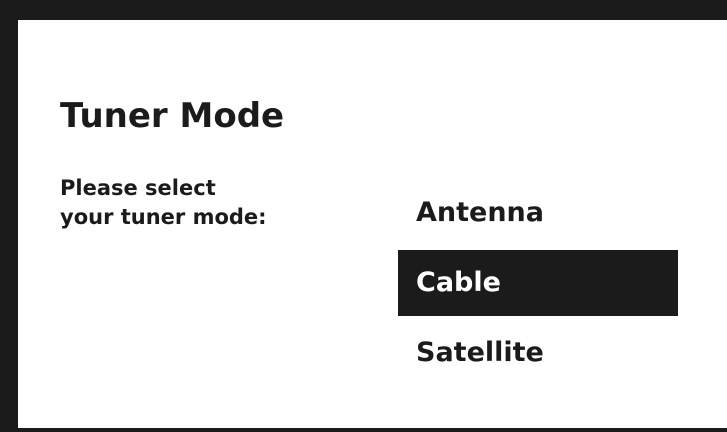 Image resolution: width=727 pixels, height=432 pixels. I want to click on prompt-text: Please select your tuner mode:, so click(190, 203).